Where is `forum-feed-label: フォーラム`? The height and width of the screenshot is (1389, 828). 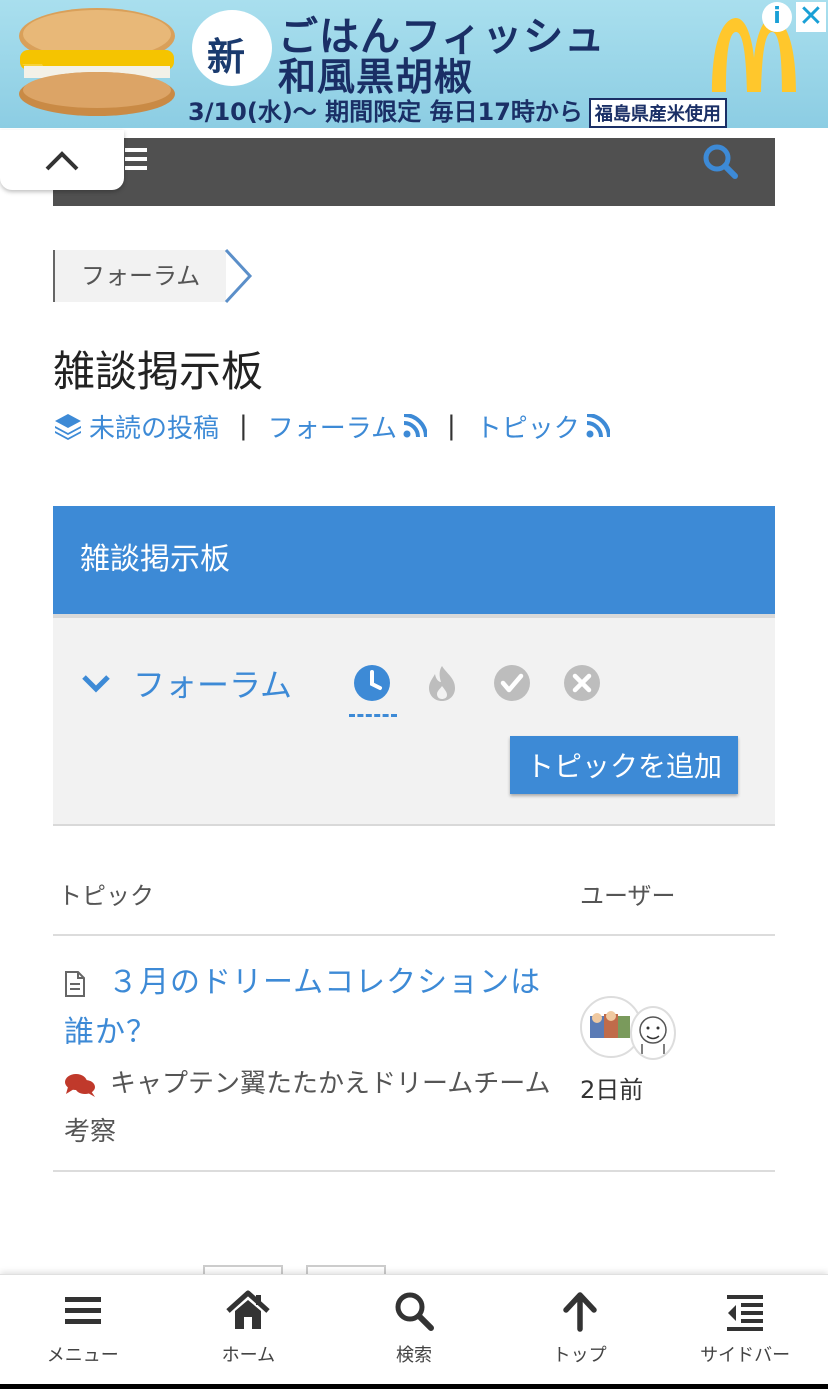 forum-feed-label: フォーラム is located at coordinates (332, 428).